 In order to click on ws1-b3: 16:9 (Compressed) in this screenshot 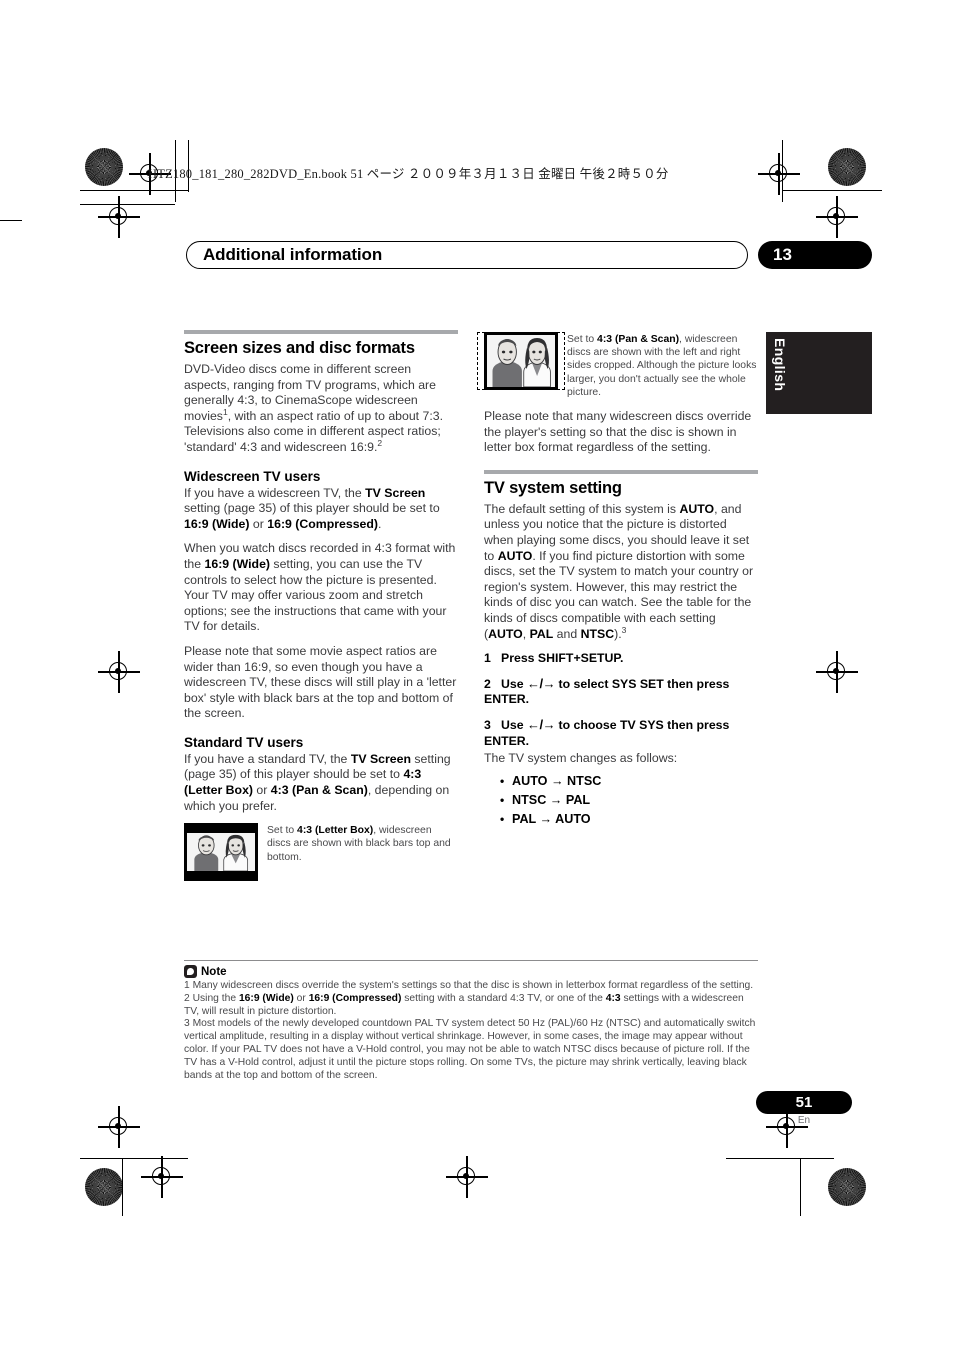, I will do `click(322, 523)`.